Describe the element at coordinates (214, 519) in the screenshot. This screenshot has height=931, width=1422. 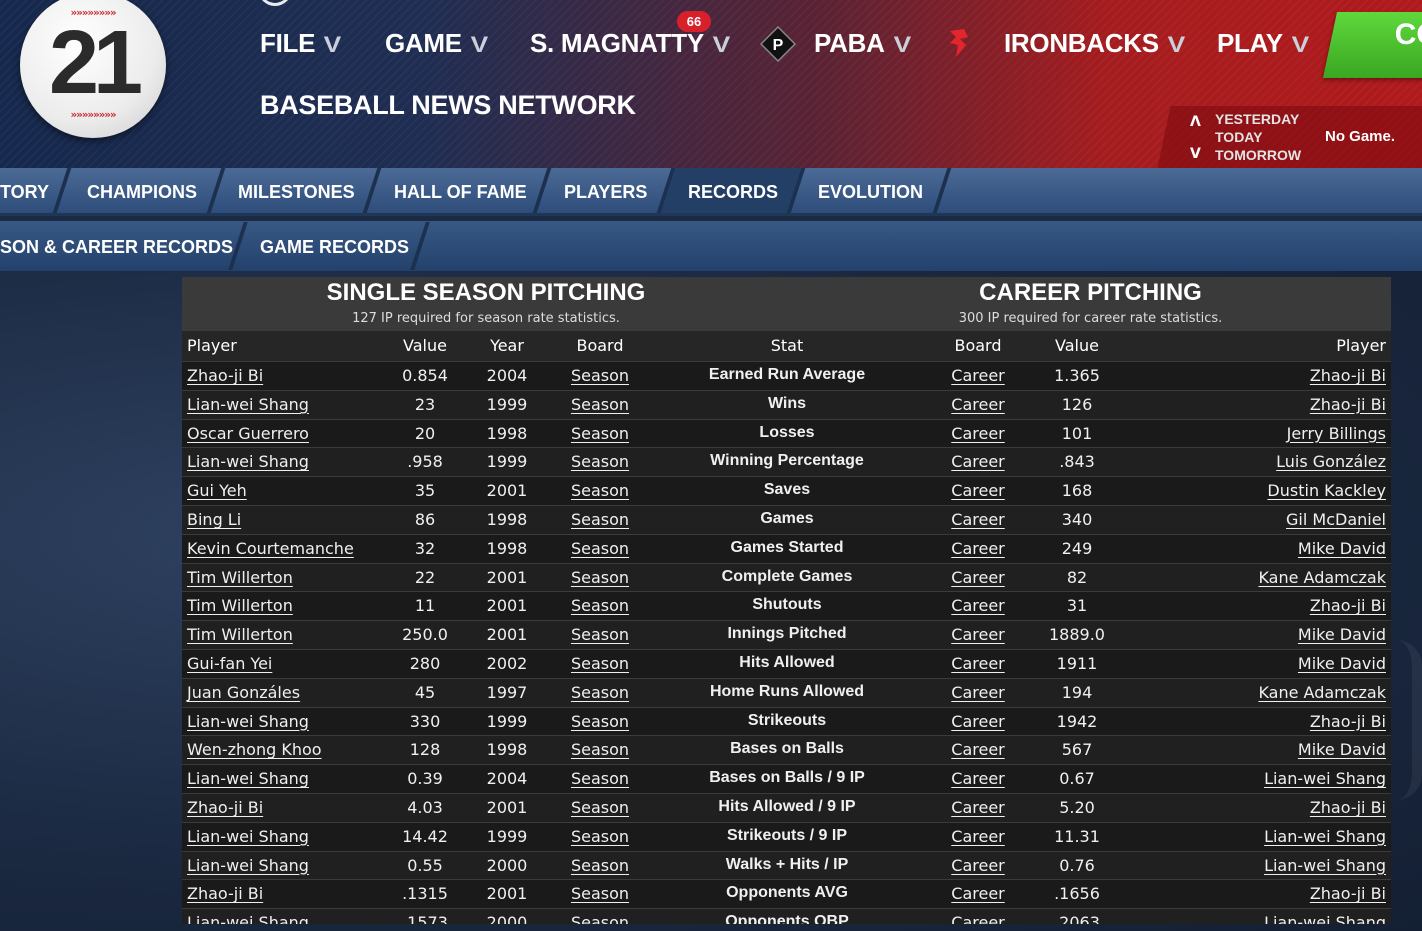
I see `season-player-link: Bing Li` at that location.